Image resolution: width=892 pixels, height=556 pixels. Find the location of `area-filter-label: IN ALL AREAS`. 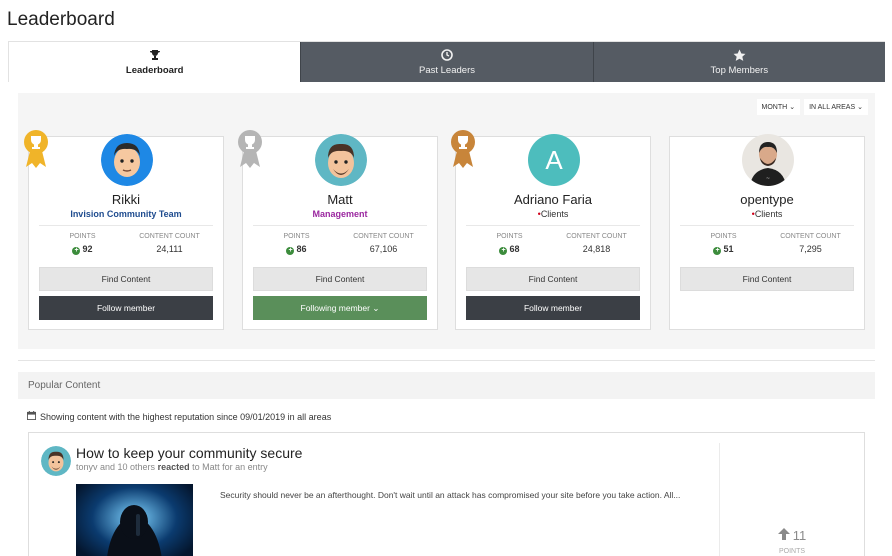

area-filter-label: IN ALL AREAS is located at coordinates (832, 107).